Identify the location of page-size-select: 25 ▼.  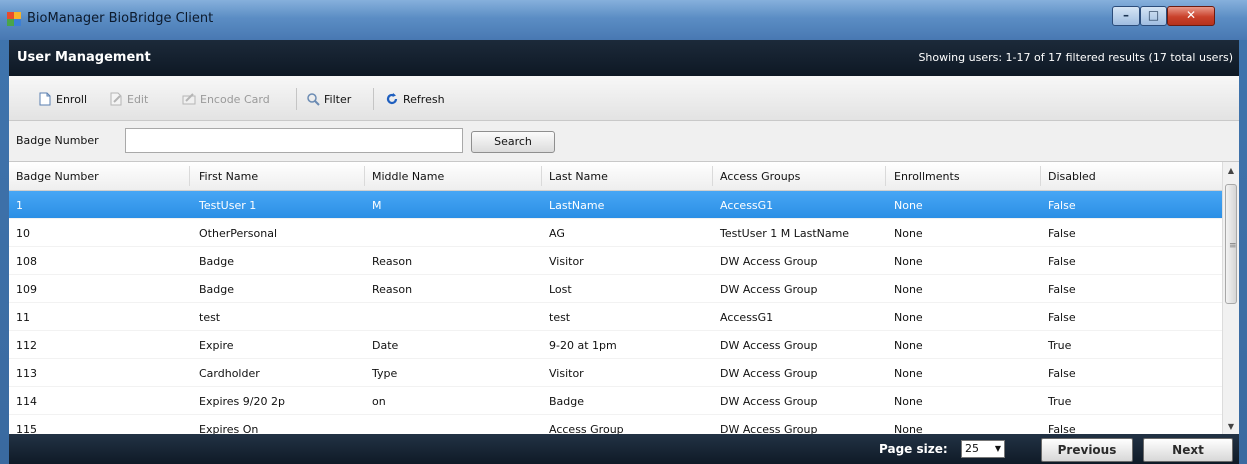
(983, 449).